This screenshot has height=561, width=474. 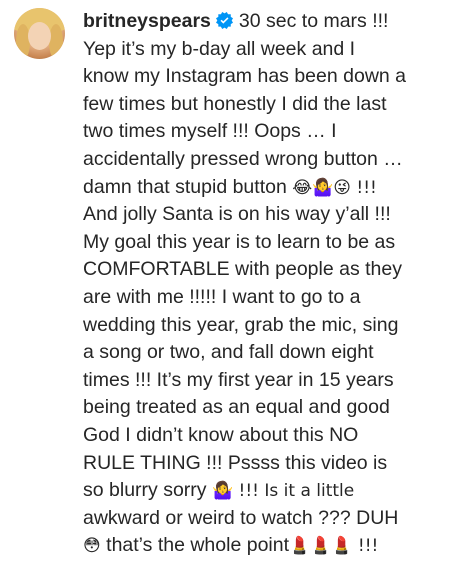 What do you see at coordinates (334, 546) in the screenshot?
I see `emoji-lipstick: 💄💄💄 !!!` at bounding box center [334, 546].